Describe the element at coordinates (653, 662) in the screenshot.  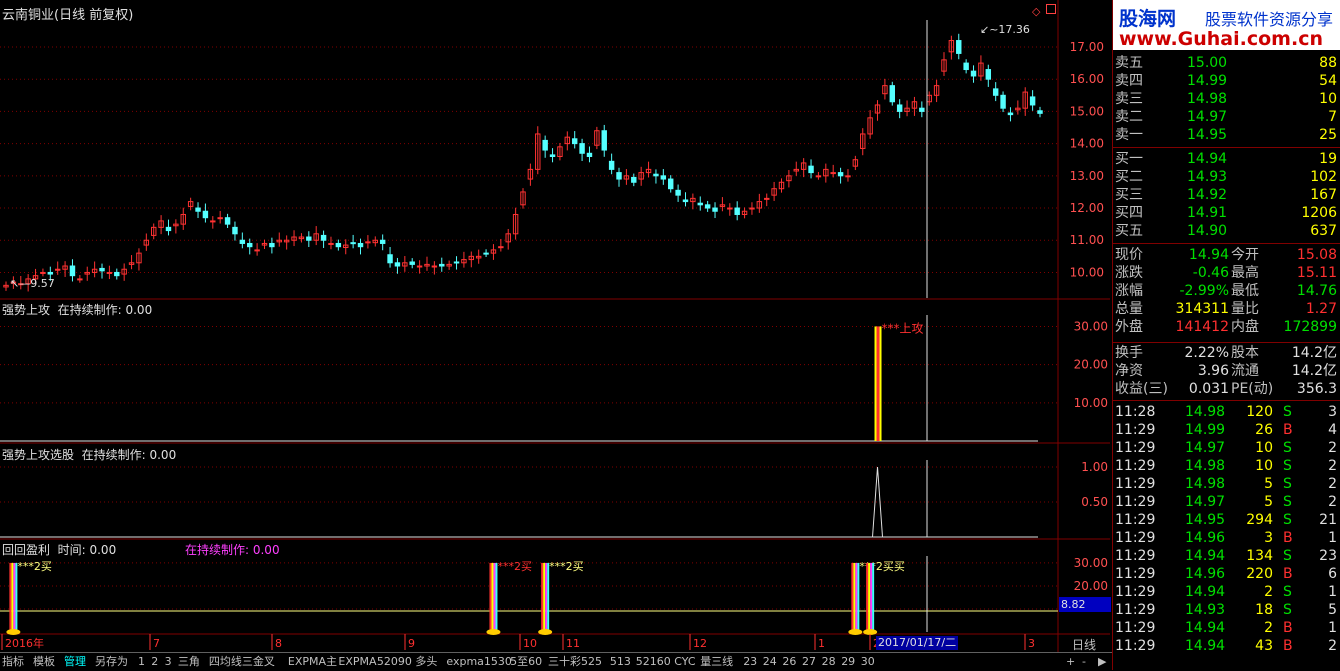
I see `toolbar-item: 52160` at that location.